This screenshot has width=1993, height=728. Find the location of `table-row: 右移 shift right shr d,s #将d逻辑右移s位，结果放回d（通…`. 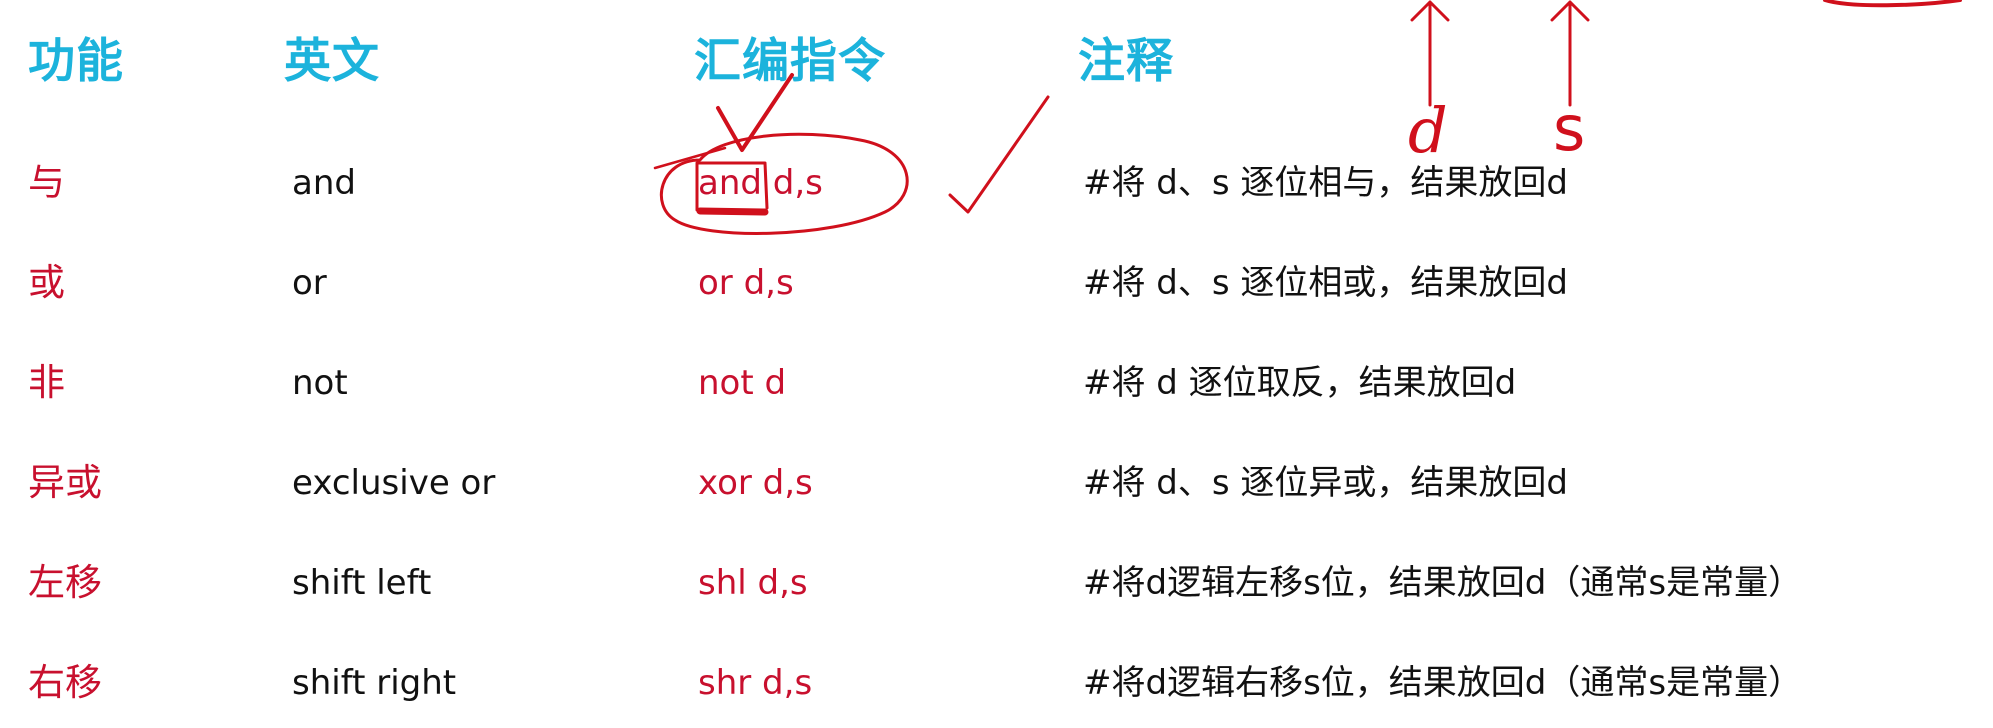

table-row: 右移 shift right shr d,s #将d逻辑右移s位，结果放回d（通… is located at coordinates (996, 683).